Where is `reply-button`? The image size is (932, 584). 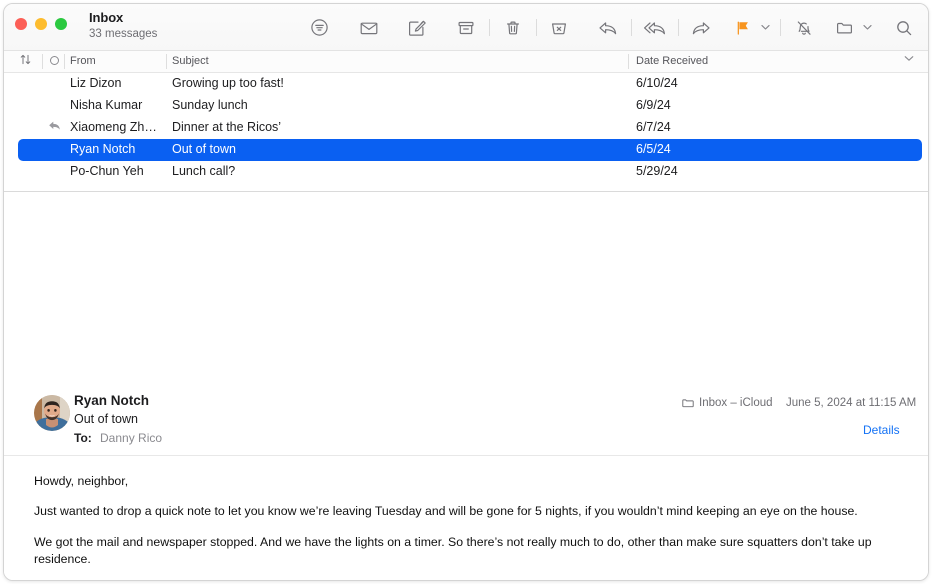
reply-button is located at coordinates (609, 28).